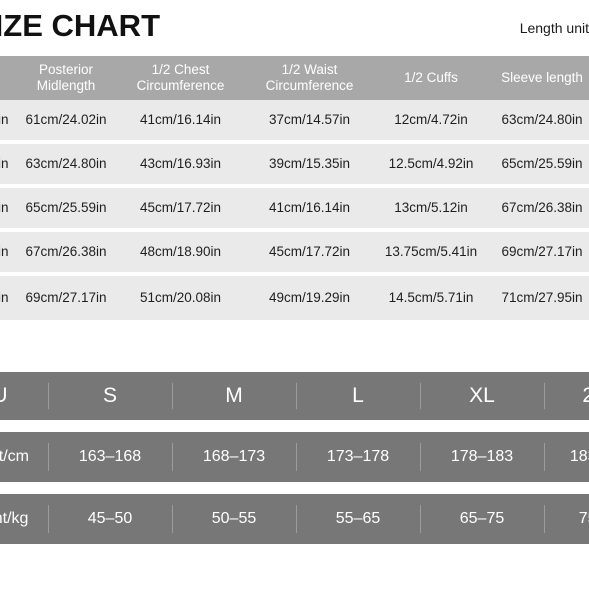 This screenshot has width=589, height=589. I want to click on cell-shoulder: 45cm/17.72in, so click(4, 164).